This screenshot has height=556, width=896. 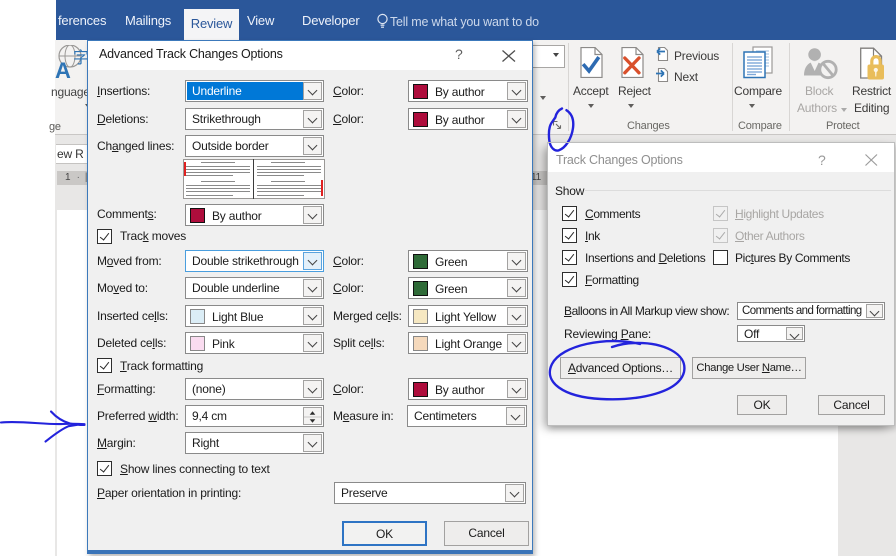 I want to click on svg-text: A, so click(x=63, y=69).